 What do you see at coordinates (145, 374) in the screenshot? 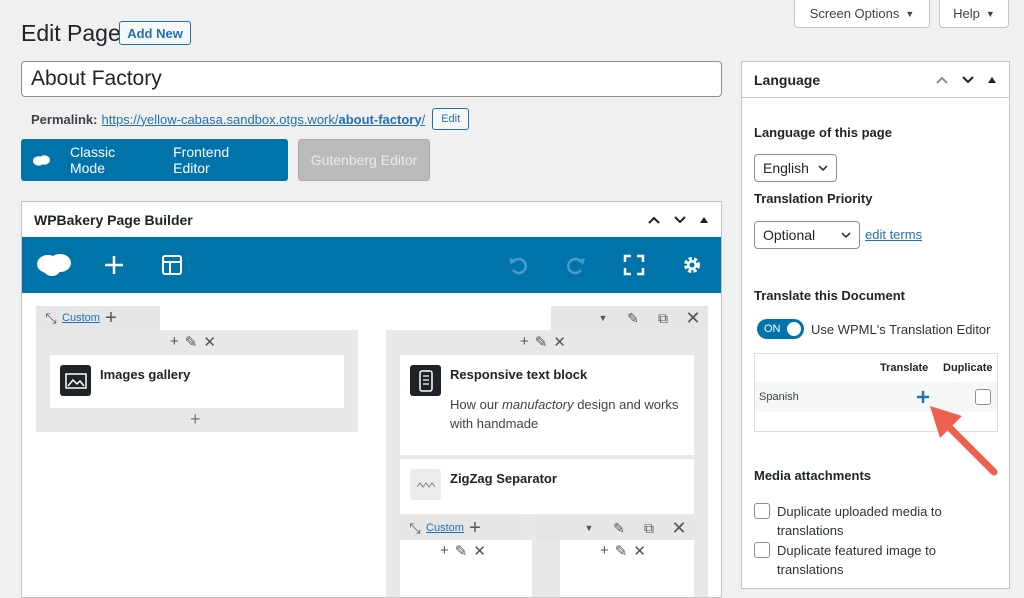
I see `element-title: Images gallery` at bounding box center [145, 374].